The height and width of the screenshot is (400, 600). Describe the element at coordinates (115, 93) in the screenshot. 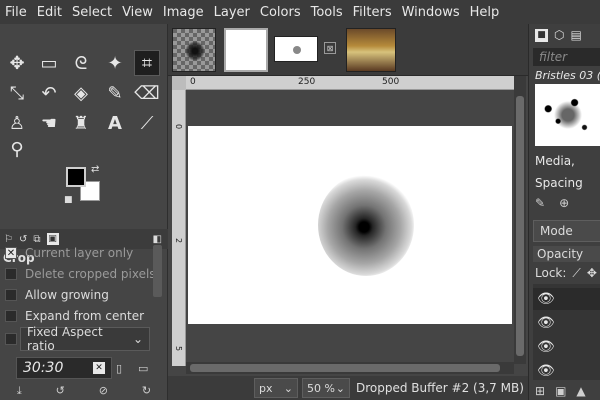

I see `paintbrush-tool-icon: ✎` at that location.